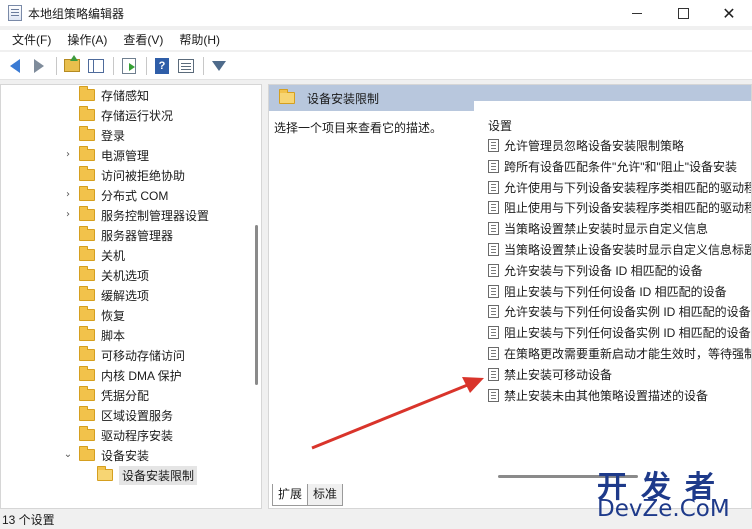  Describe the element at coordinates (96, 66) in the screenshot. I see `show-hide-tree-button` at that location.